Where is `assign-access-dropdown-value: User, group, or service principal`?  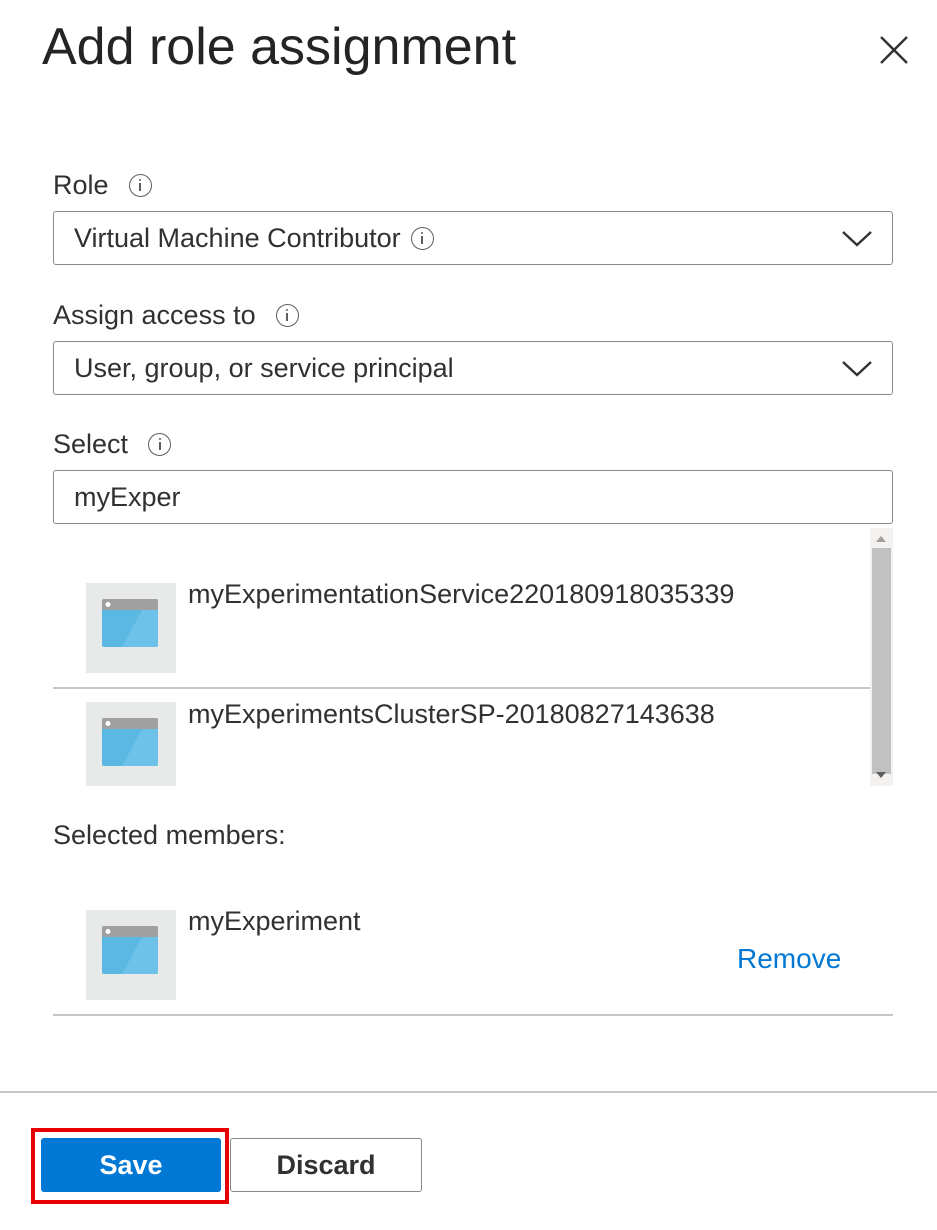 assign-access-dropdown-value: User, group, or service principal is located at coordinates (264, 367).